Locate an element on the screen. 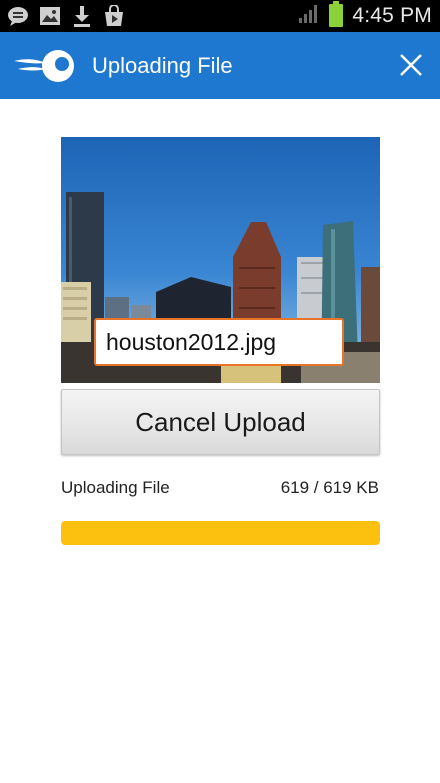 Image resolution: width=440 pixels, height=783 pixels. cancel-upload-button: Cancel Upload is located at coordinates (220, 422).